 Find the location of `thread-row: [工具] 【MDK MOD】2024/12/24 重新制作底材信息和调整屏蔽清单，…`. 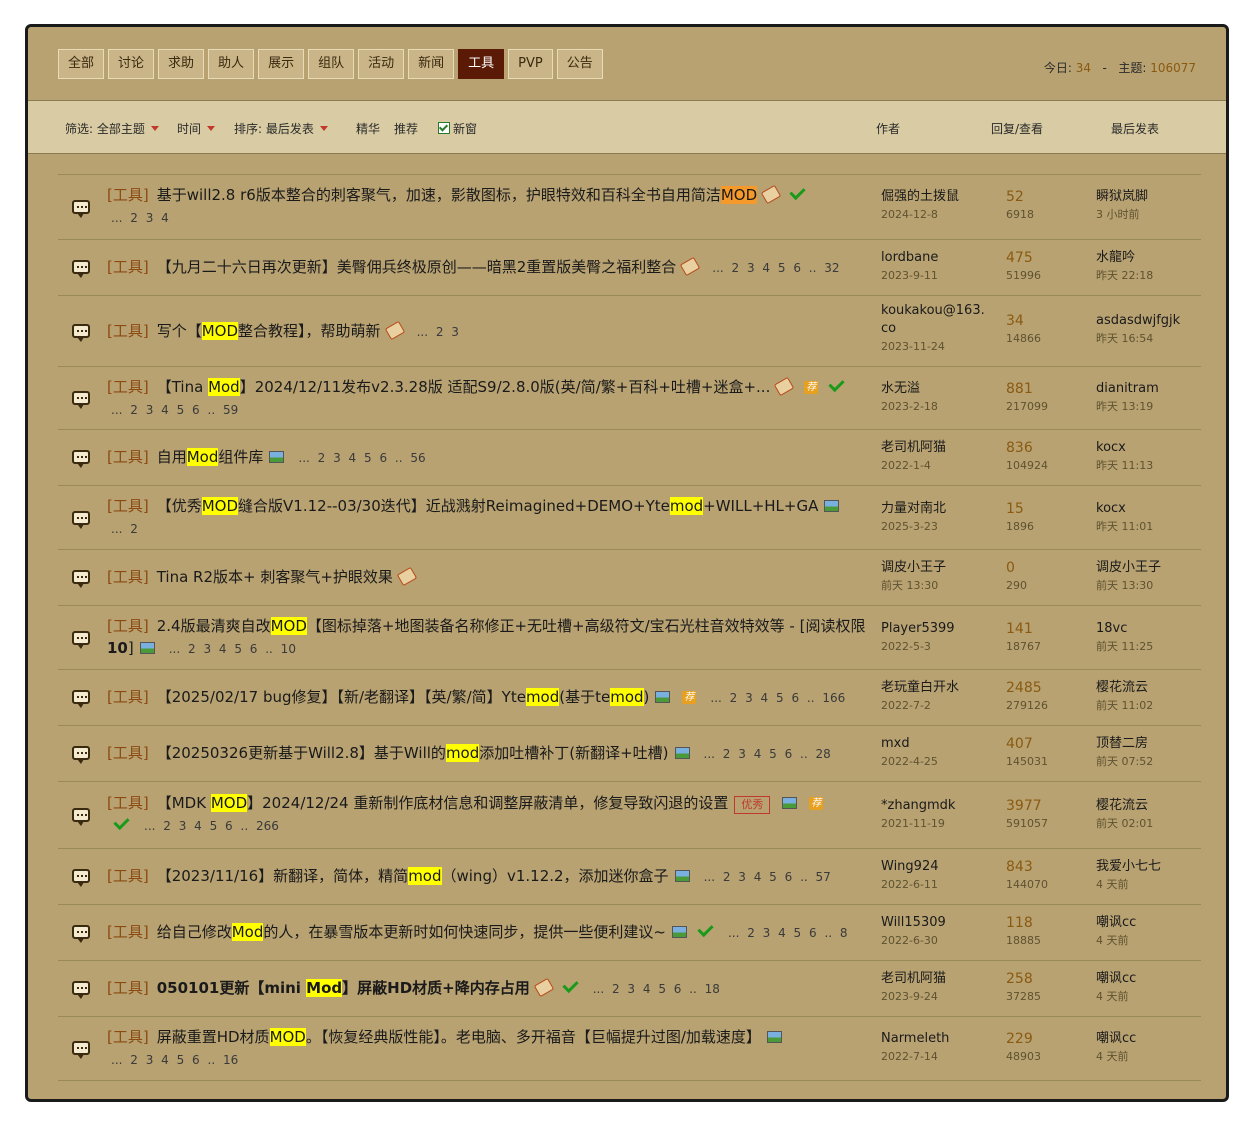

thread-row: [工具] 【MDK MOD】2024/12/24 重新制作底材信息和调整屏蔽清单，… is located at coordinates (629, 815).